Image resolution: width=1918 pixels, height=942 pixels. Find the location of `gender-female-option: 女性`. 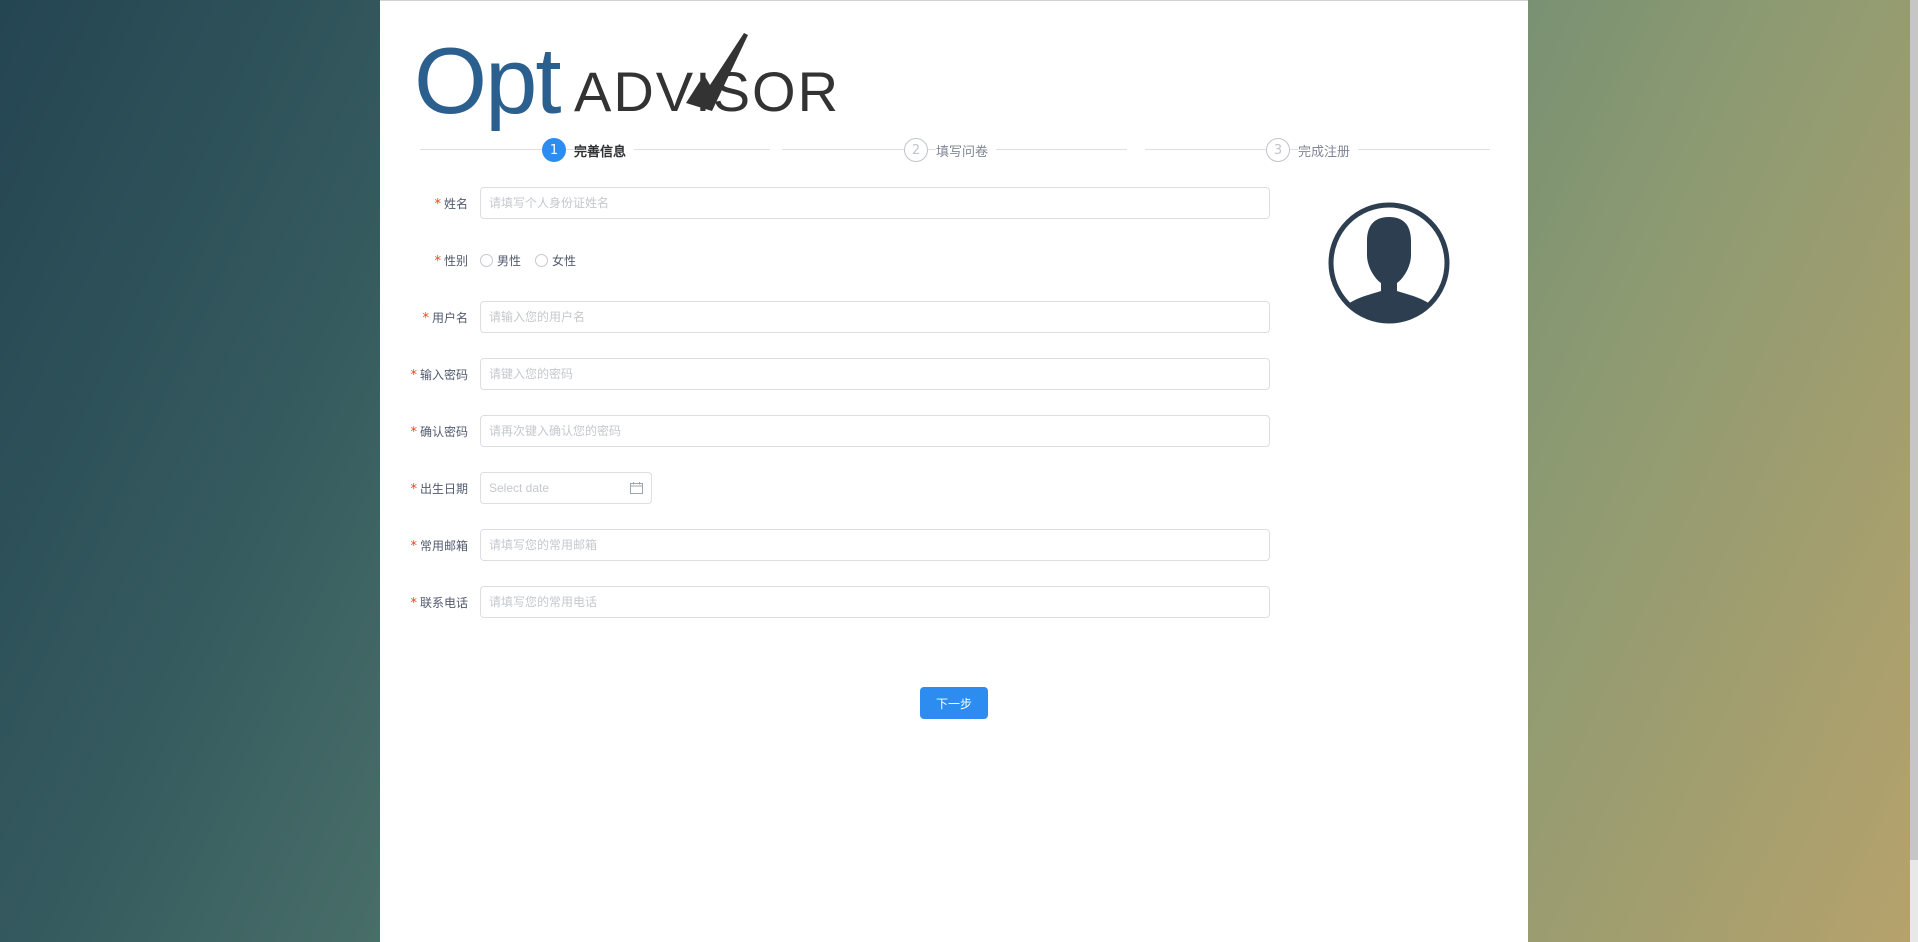

gender-female-option: 女性 is located at coordinates (555, 260).